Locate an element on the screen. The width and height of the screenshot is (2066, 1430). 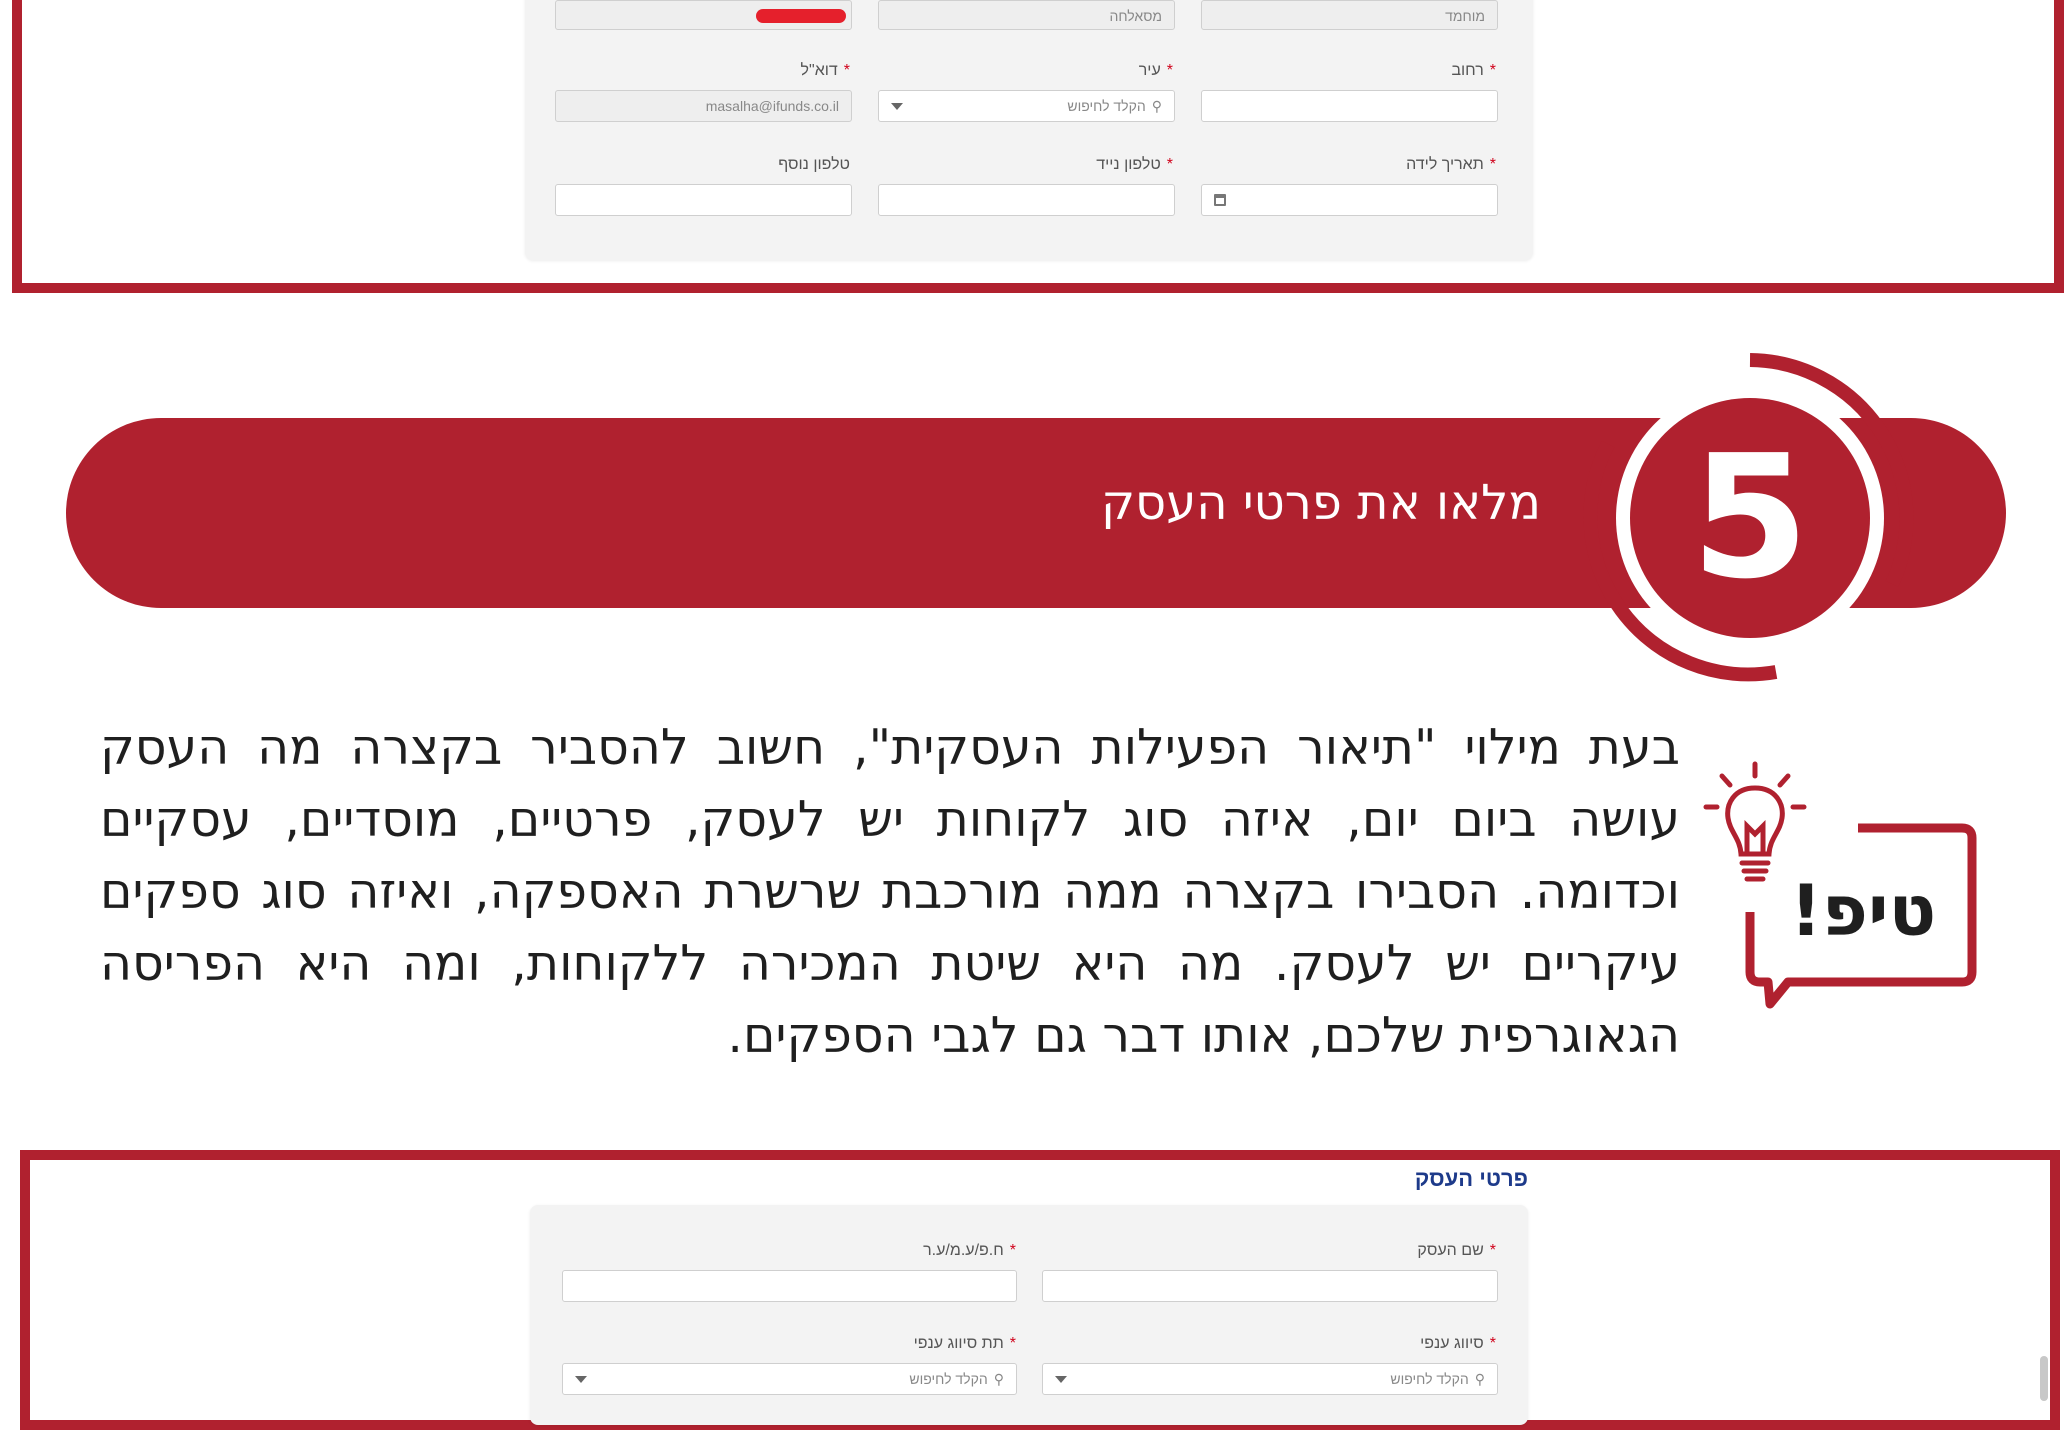
extra-phone-label-text: טלפון נוסף is located at coordinates (814, 164).